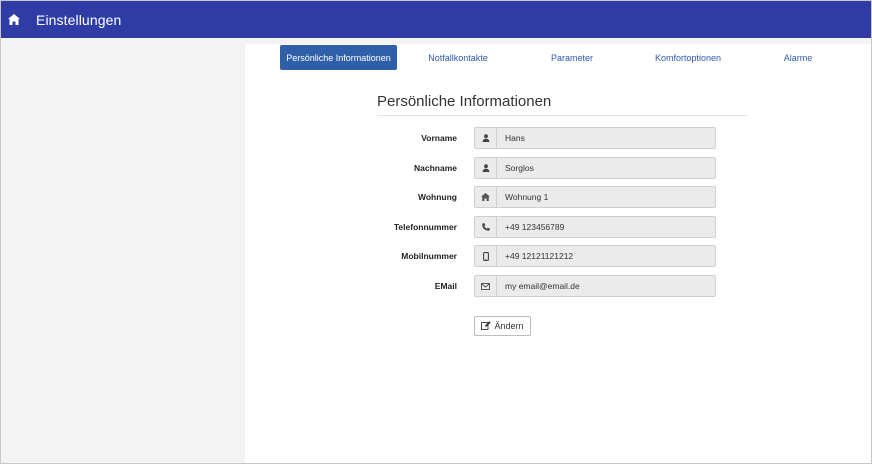  I want to click on tab-persoenliche-informationen: Persönliche Informationen, so click(338, 57).